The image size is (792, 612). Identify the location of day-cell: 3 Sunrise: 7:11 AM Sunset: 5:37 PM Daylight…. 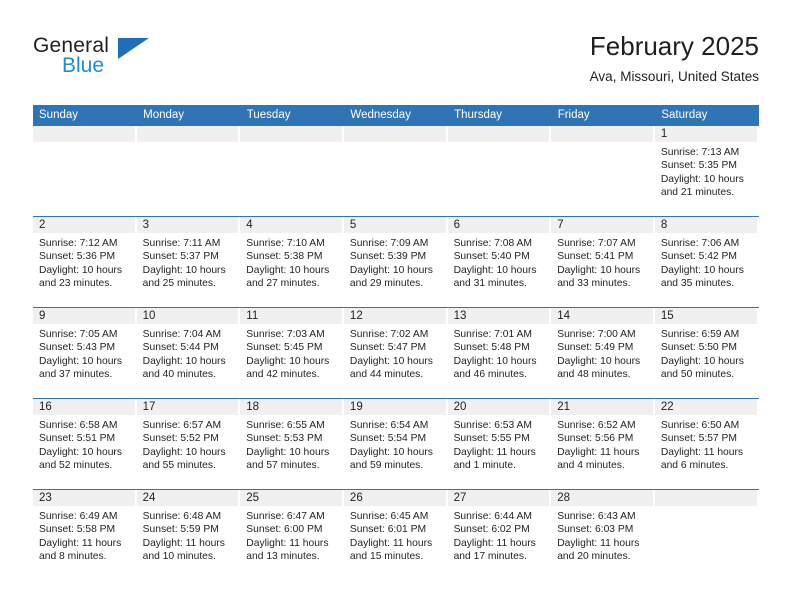
(188, 262).